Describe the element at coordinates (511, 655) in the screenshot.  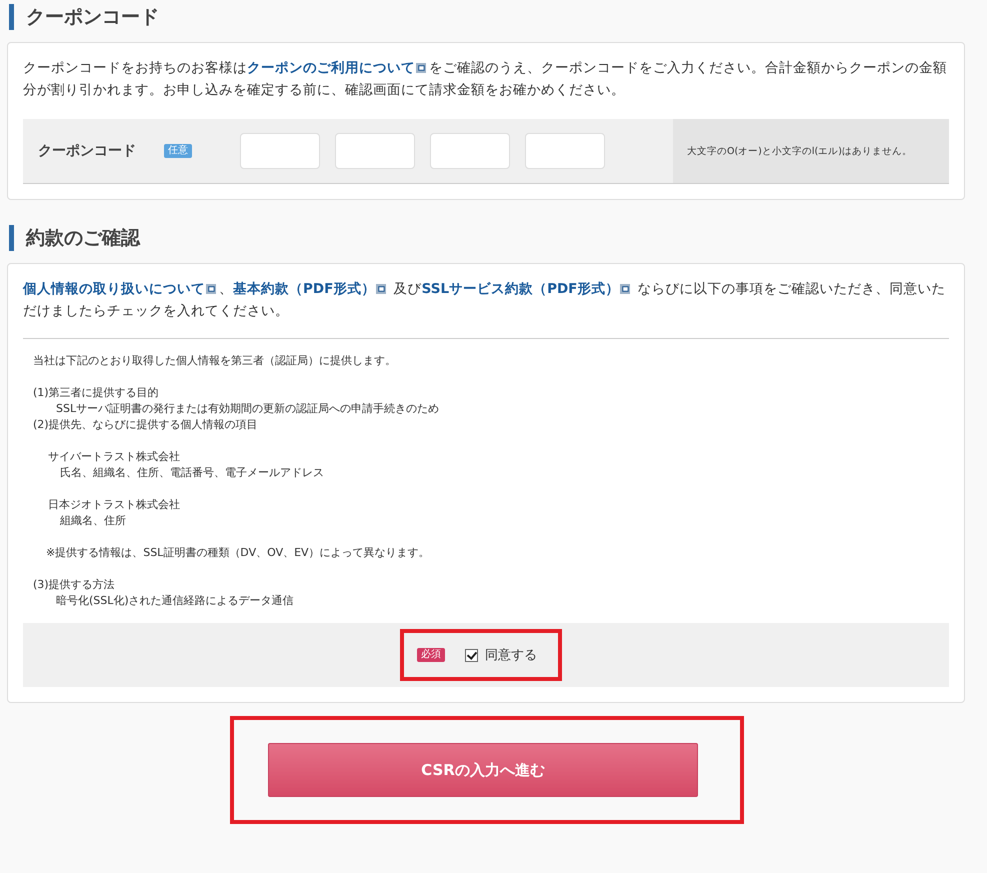
I see `checkbox-label: 同意する` at that location.